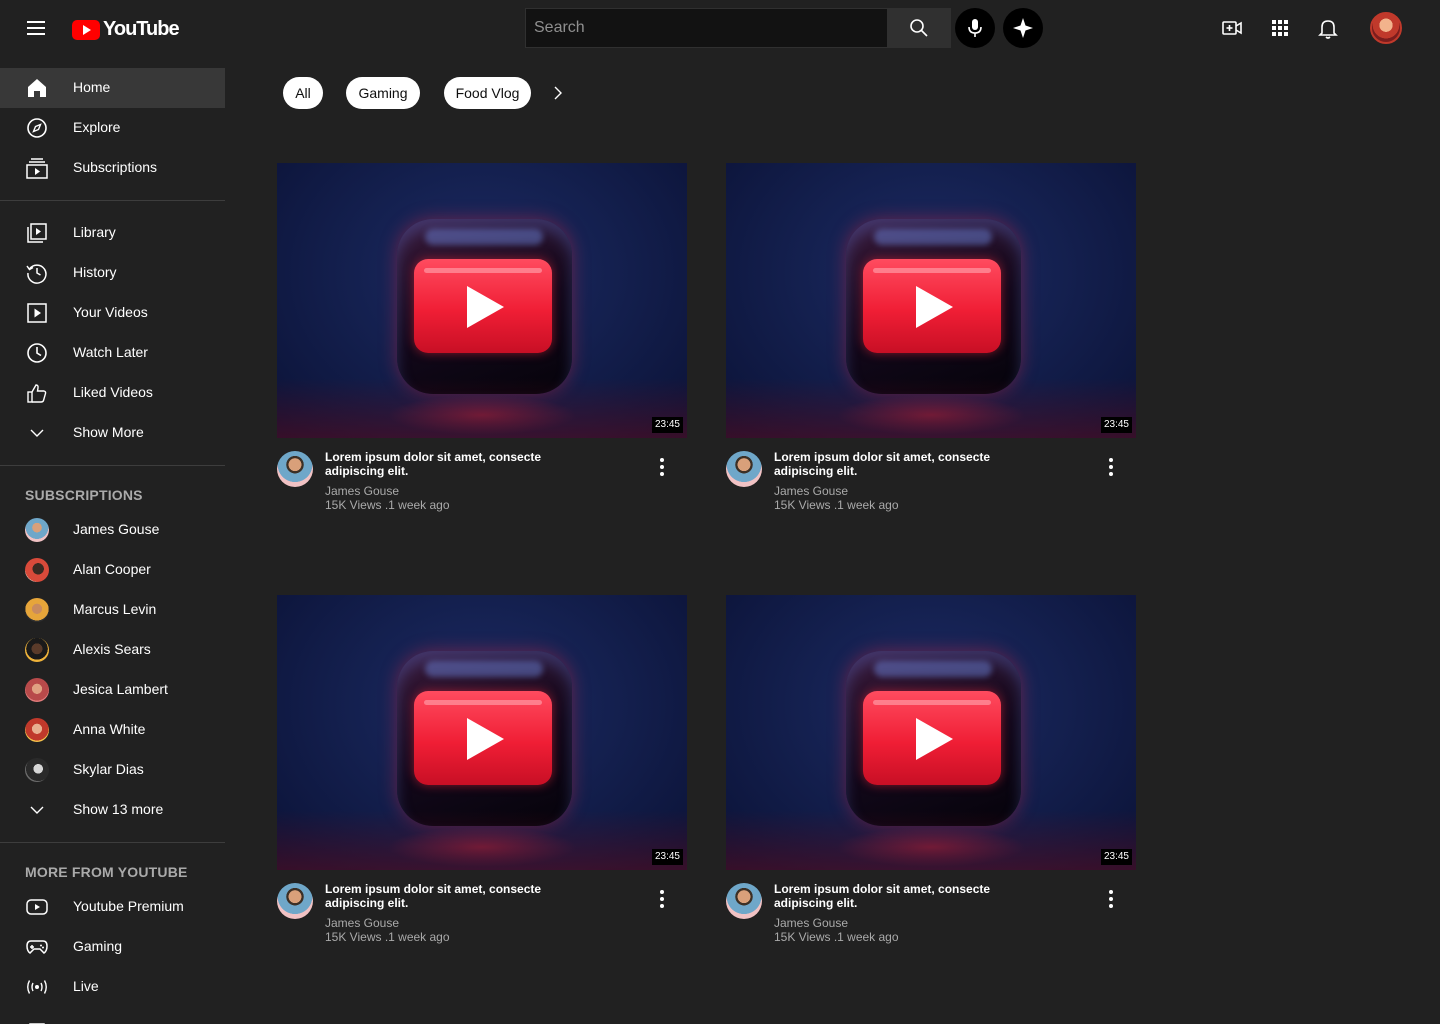 This screenshot has width=1440, height=1024. Describe the element at coordinates (1280, 28) in the screenshot. I see `apps-grid-icon` at that location.